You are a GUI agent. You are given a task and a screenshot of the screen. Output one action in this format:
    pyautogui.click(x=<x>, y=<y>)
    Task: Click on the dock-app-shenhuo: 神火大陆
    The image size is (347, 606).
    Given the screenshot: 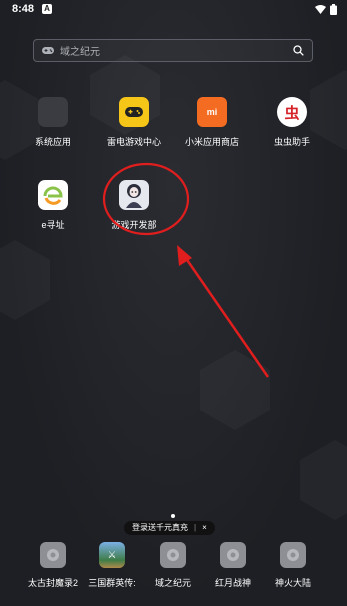 What is the action you would take?
    pyautogui.click(x=293, y=565)
    